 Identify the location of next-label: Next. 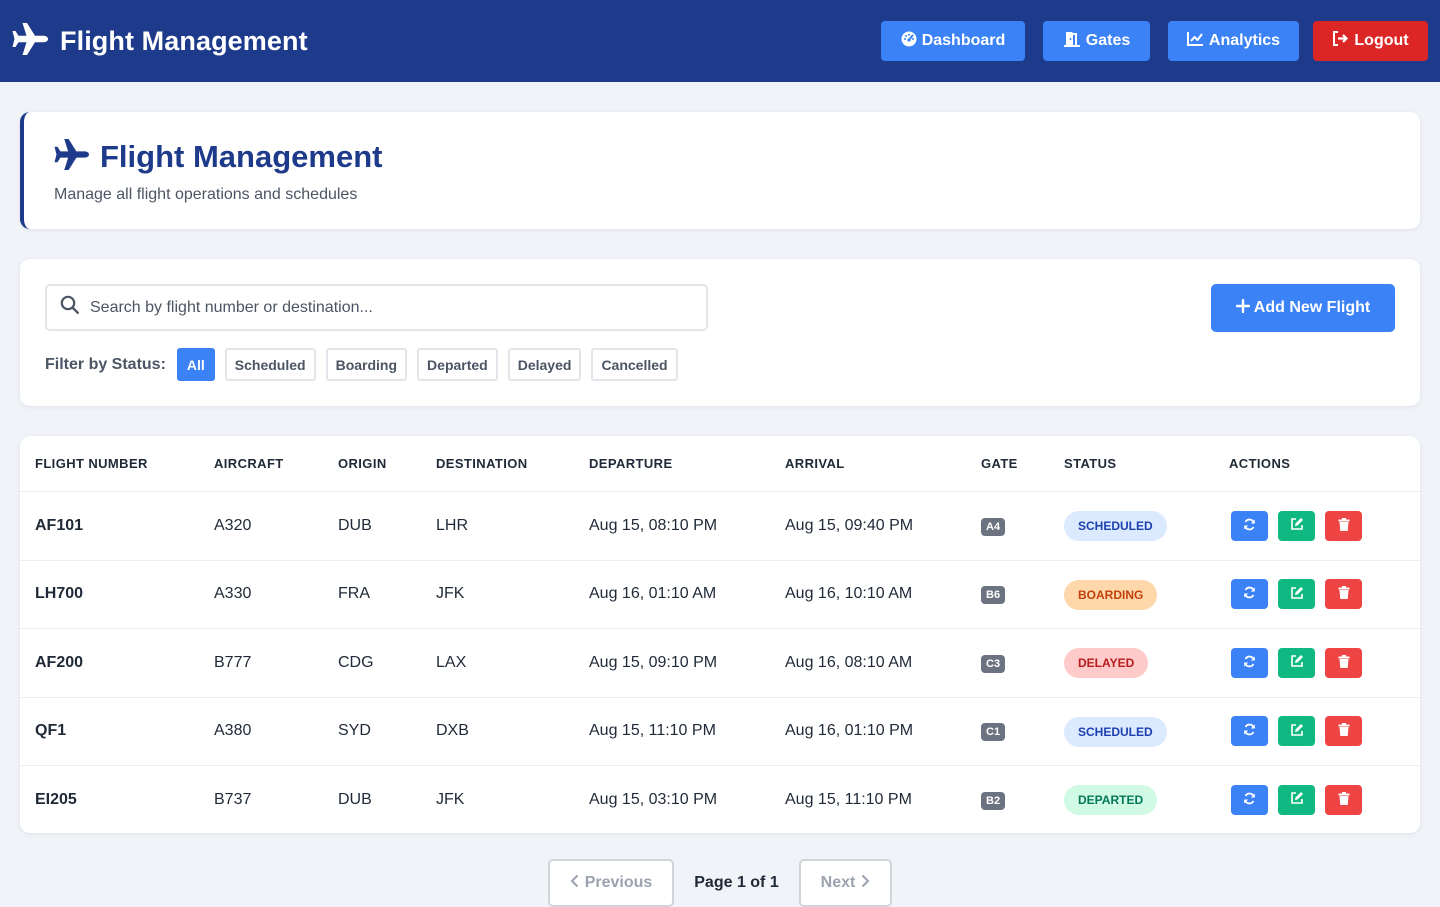
(838, 882).